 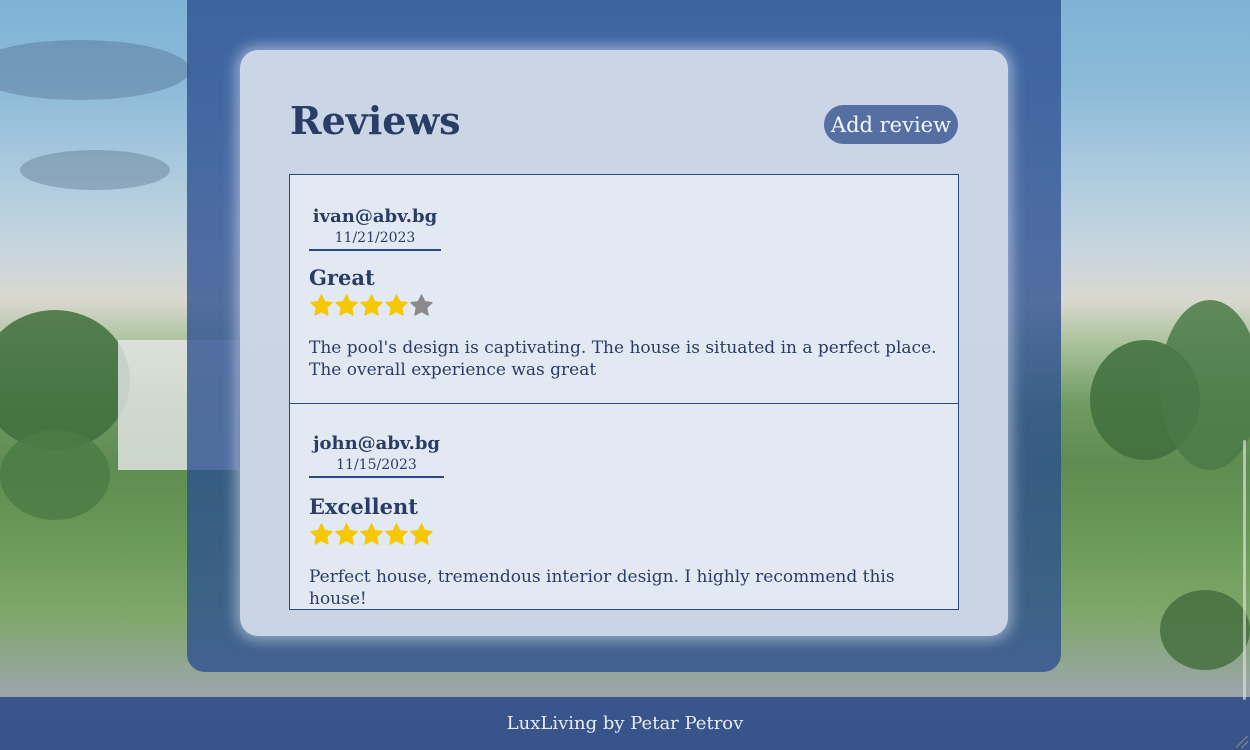 I want to click on scrollbar, so click(x=1244, y=570).